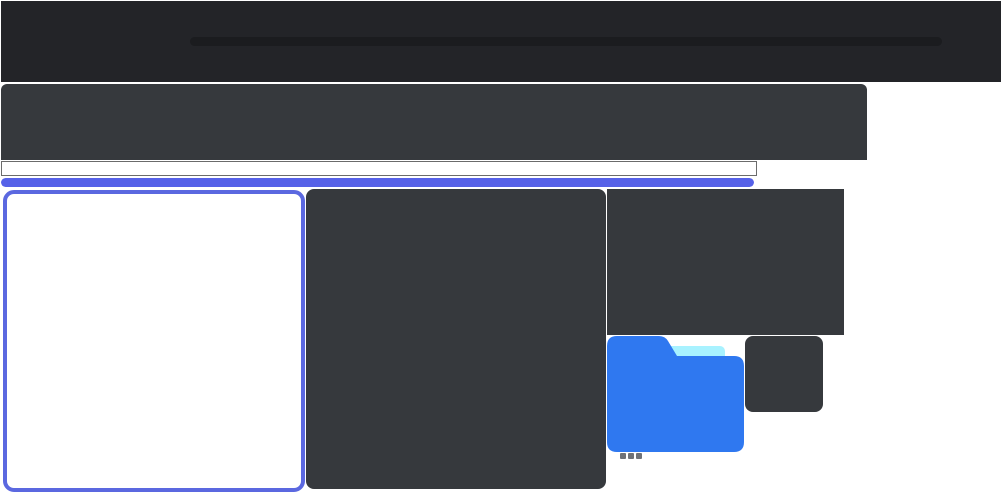 Image resolution: width=1002 pixels, height=494 pixels. Describe the element at coordinates (784, 374) in the screenshot. I see `thumbnail-tile` at that location.